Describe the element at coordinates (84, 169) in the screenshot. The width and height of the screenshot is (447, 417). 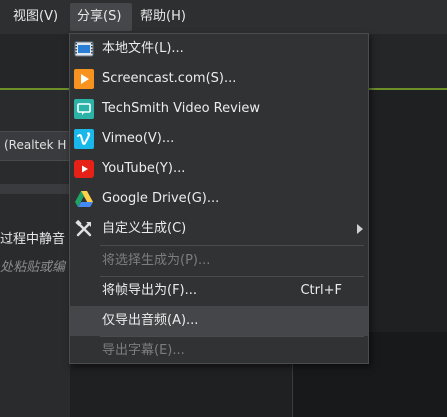
I see `youtube-icon` at that location.